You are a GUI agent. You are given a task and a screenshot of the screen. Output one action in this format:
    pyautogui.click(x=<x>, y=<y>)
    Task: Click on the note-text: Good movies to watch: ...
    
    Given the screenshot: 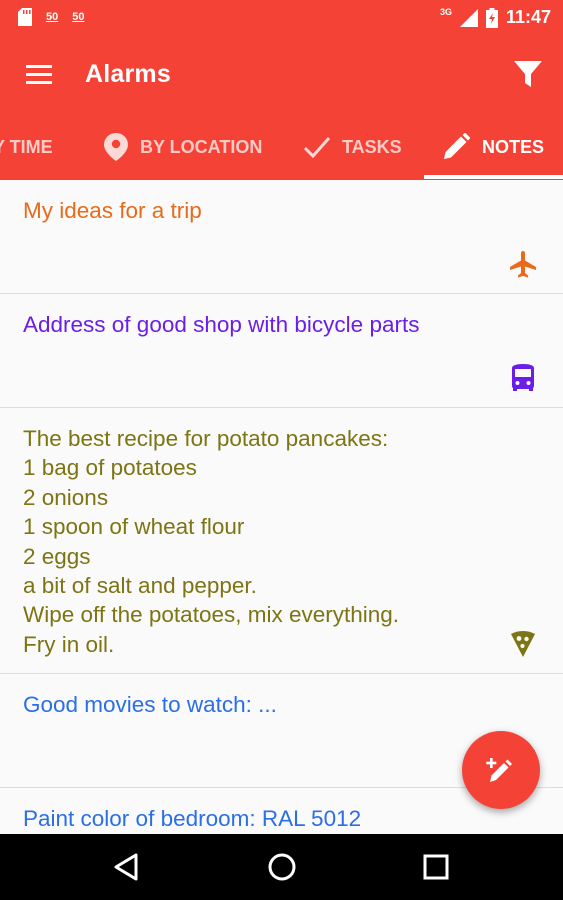 What is the action you would take?
    pyautogui.click(x=150, y=704)
    